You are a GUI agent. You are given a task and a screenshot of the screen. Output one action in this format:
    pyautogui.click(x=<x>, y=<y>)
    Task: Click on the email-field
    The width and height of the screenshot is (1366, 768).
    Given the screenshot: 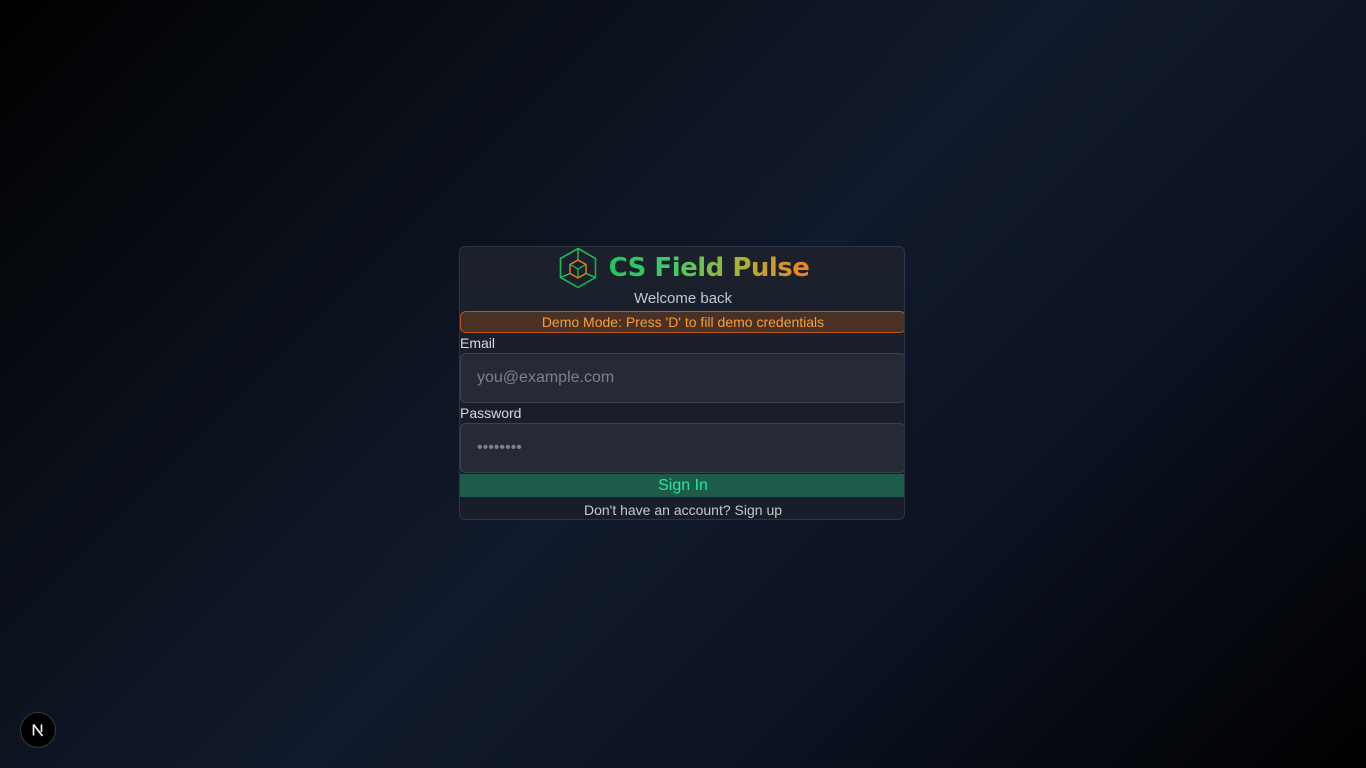 What is the action you would take?
    pyautogui.click(x=682, y=378)
    